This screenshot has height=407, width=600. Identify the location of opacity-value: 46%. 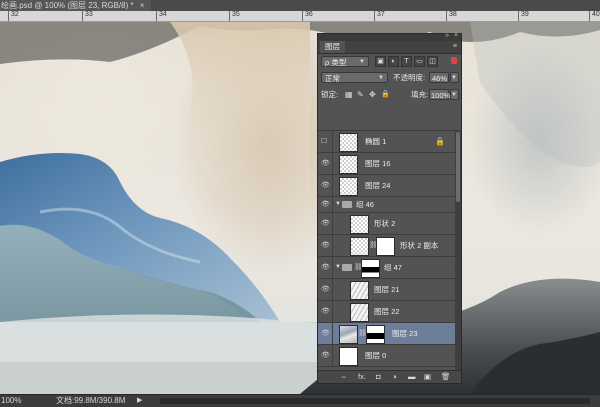
(440, 78).